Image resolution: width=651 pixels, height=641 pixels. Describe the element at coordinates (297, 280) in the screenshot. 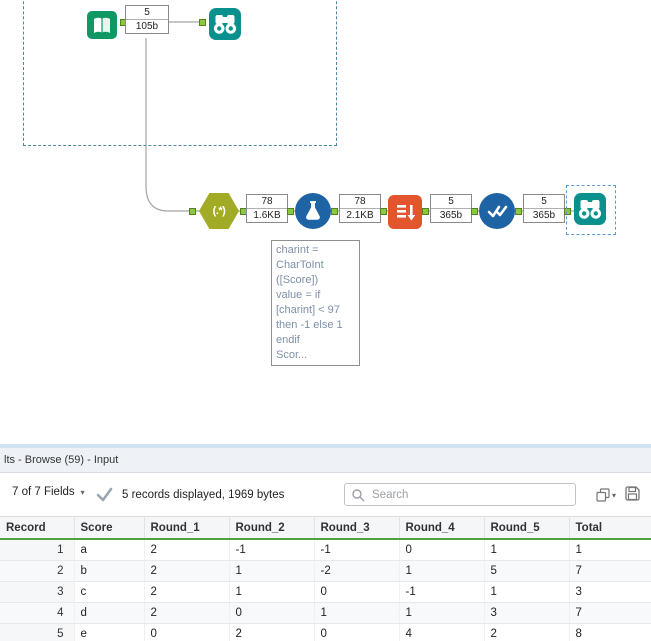

I see `tooltip-line: ([Score])` at that location.